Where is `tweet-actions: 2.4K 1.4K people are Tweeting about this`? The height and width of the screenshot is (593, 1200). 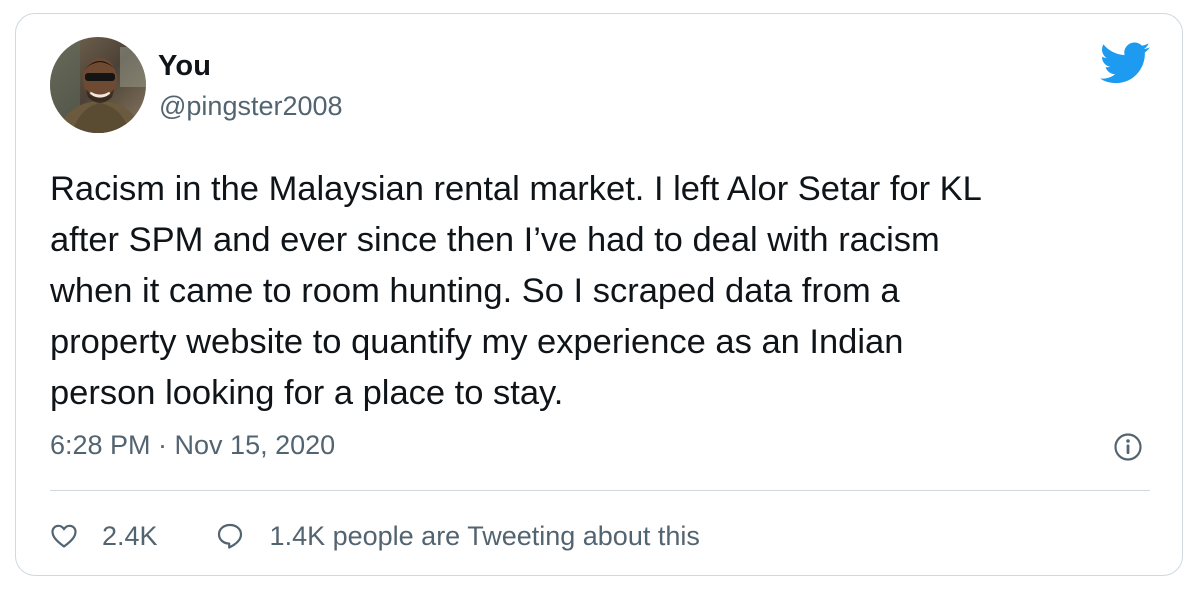 tweet-actions: 2.4K 1.4K people are Tweeting about this is located at coordinates (375, 536).